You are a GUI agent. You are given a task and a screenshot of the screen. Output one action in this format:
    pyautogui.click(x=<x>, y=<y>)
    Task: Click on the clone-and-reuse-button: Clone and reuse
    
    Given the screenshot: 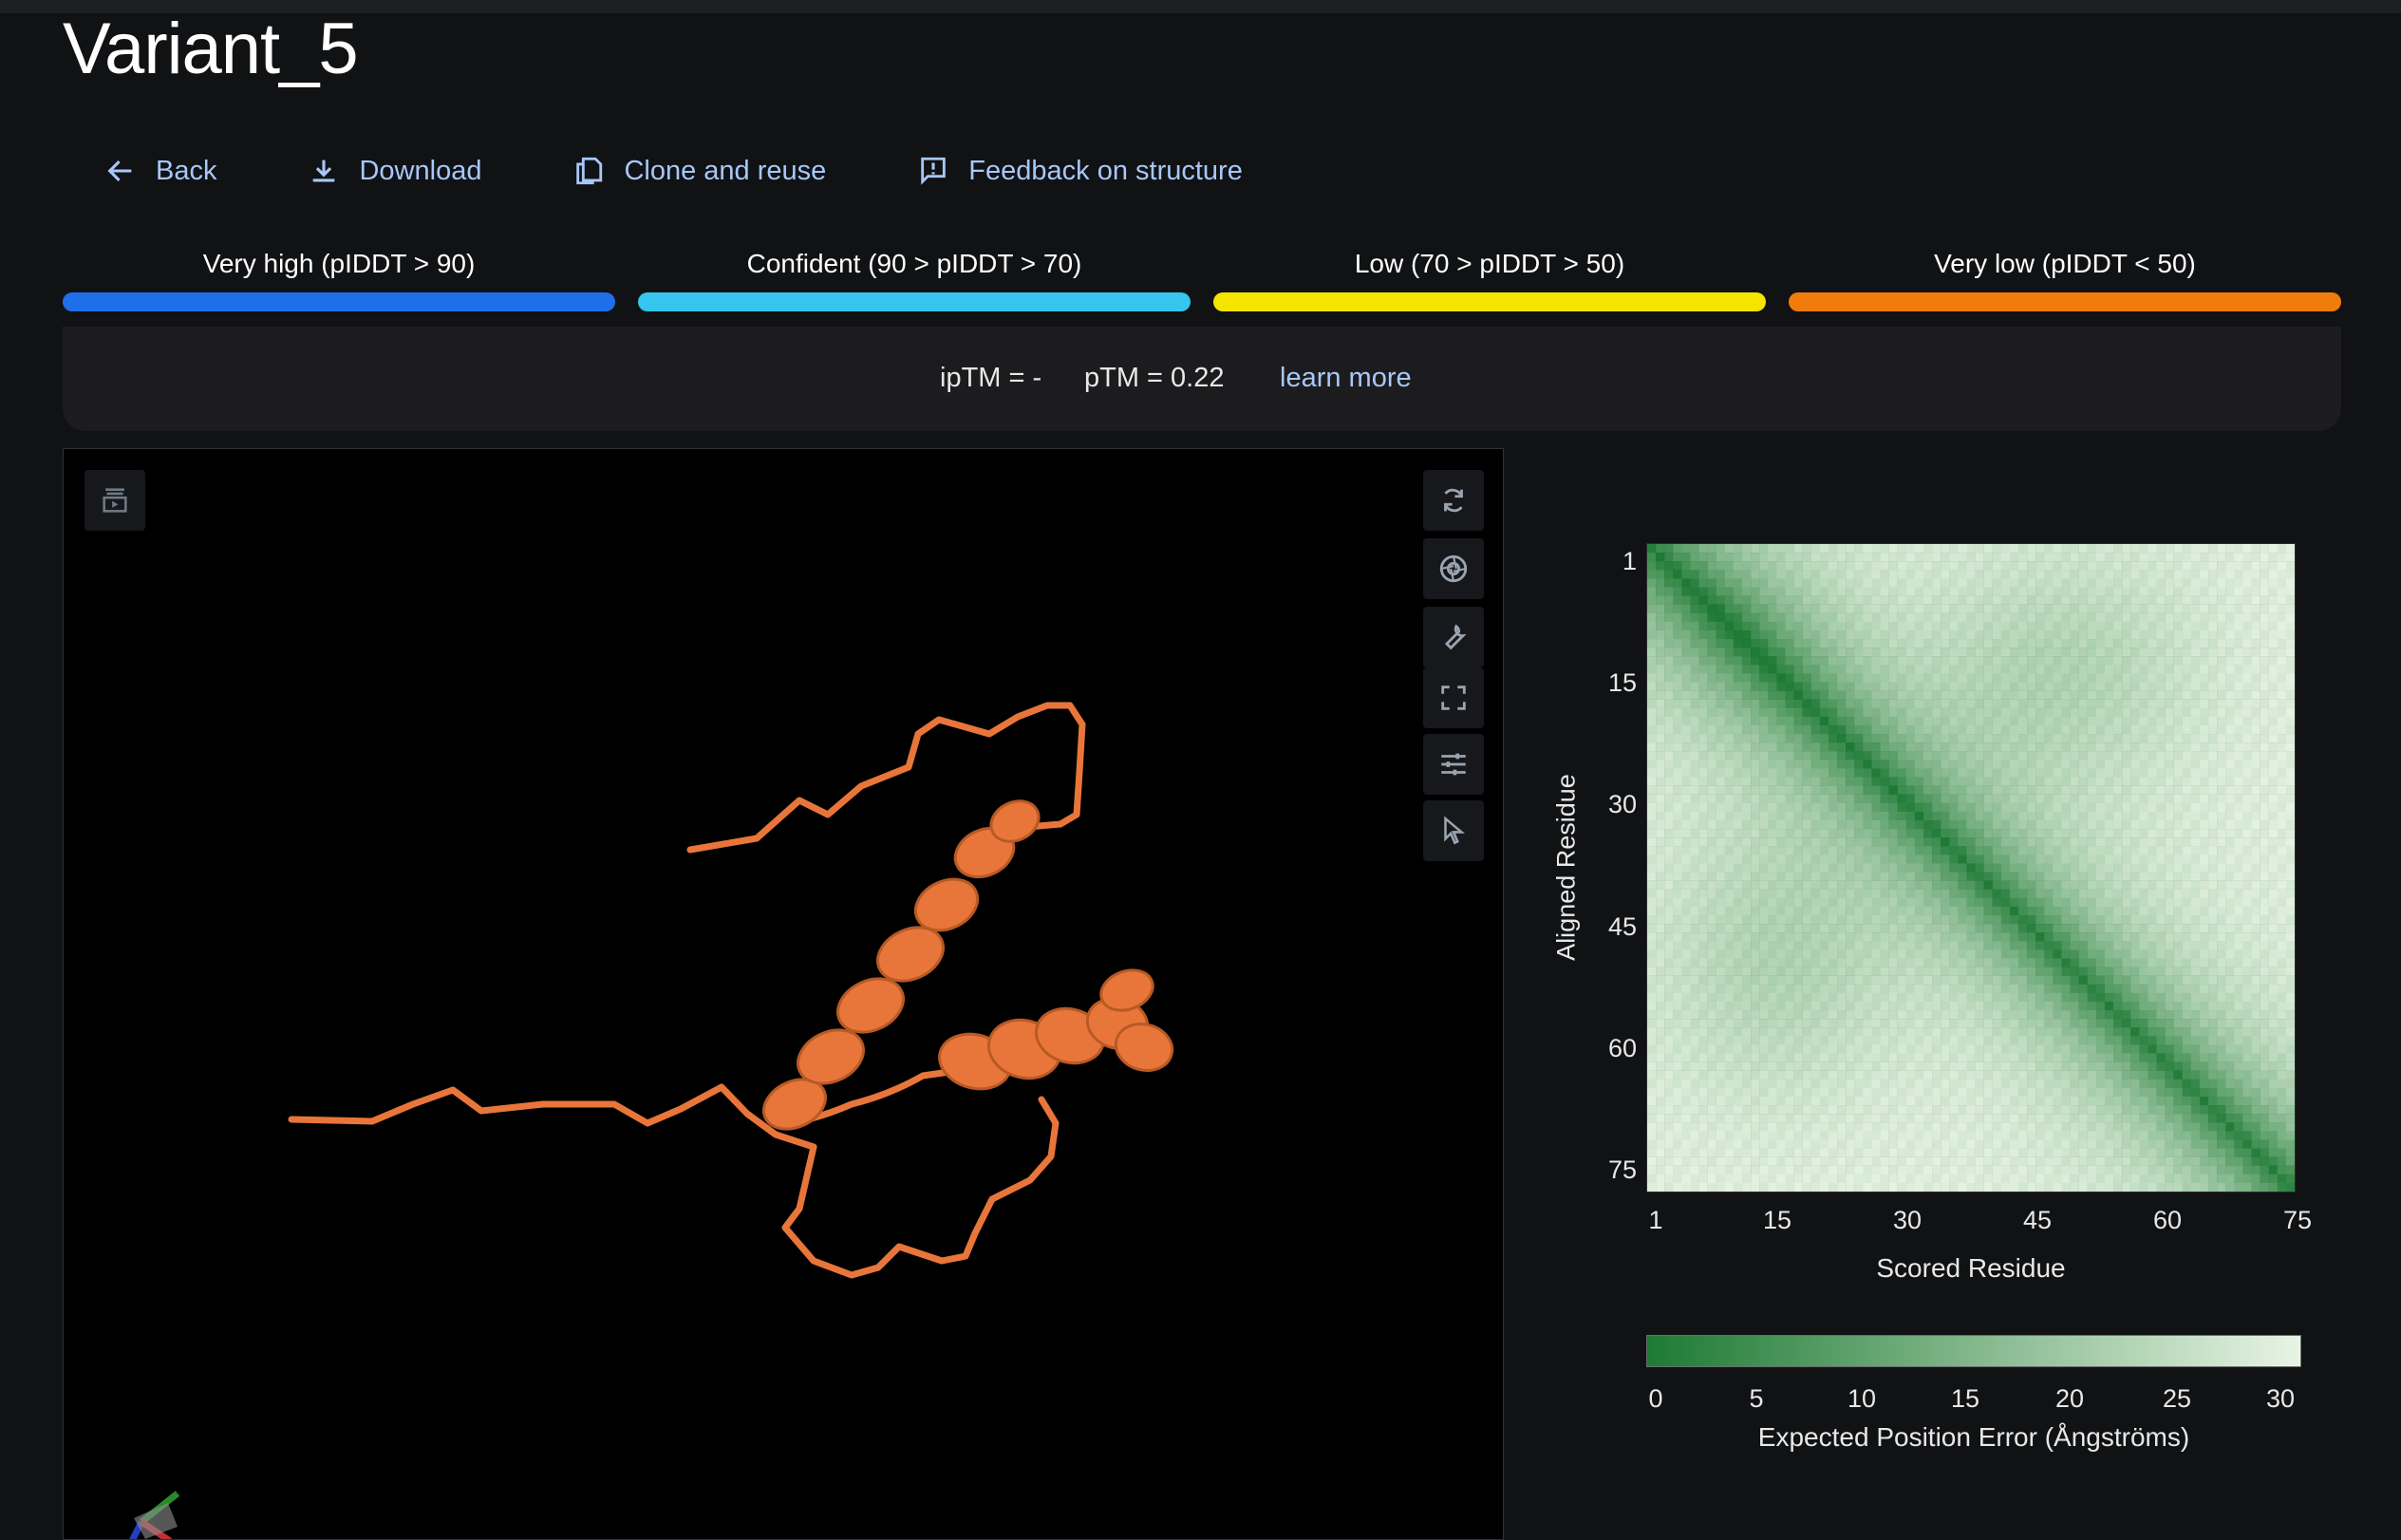 What is the action you would take?
    pyautogui.click(x=699, y=171)
    